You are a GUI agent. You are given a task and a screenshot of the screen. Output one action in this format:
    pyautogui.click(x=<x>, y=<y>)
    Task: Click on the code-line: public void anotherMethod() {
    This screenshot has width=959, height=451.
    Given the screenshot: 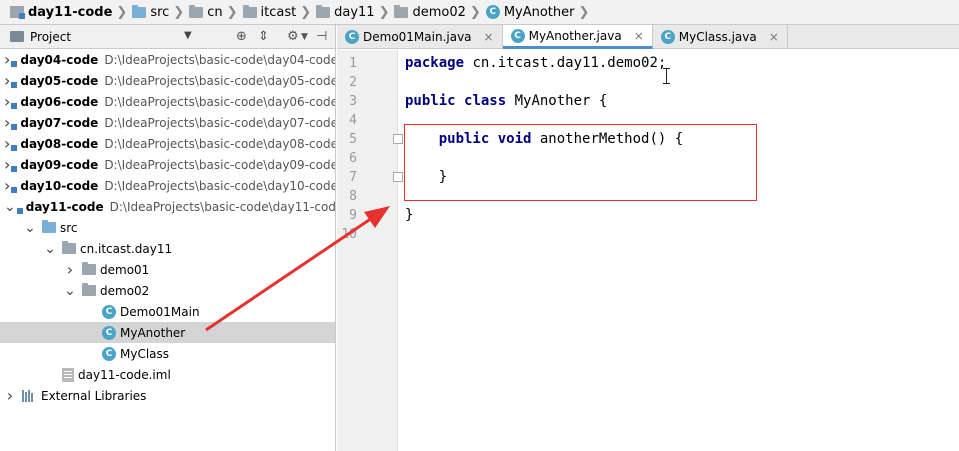 What is the action you would take?
    pyautogui.click(x=544, y=139)
    